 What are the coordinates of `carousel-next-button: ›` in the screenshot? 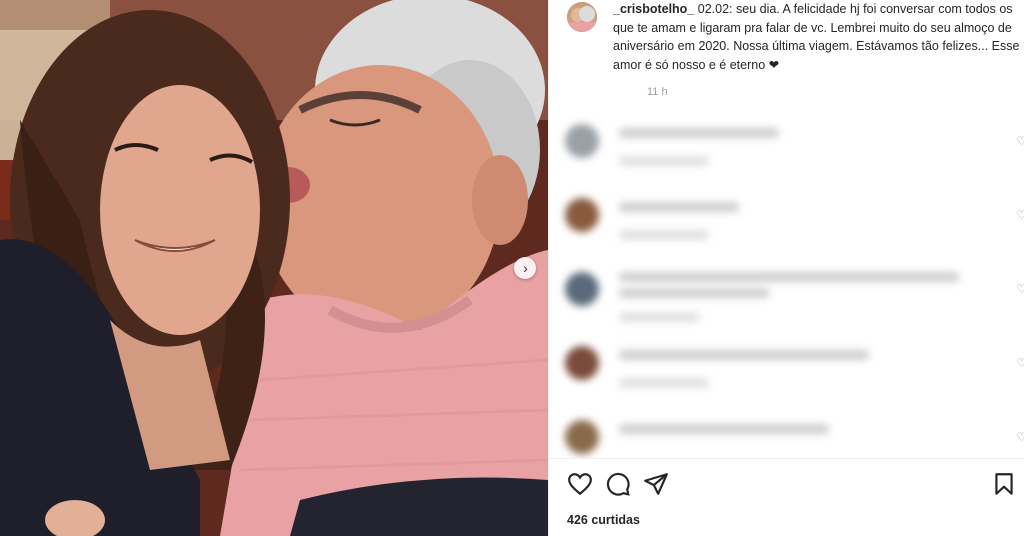 It's located at (525, 268).